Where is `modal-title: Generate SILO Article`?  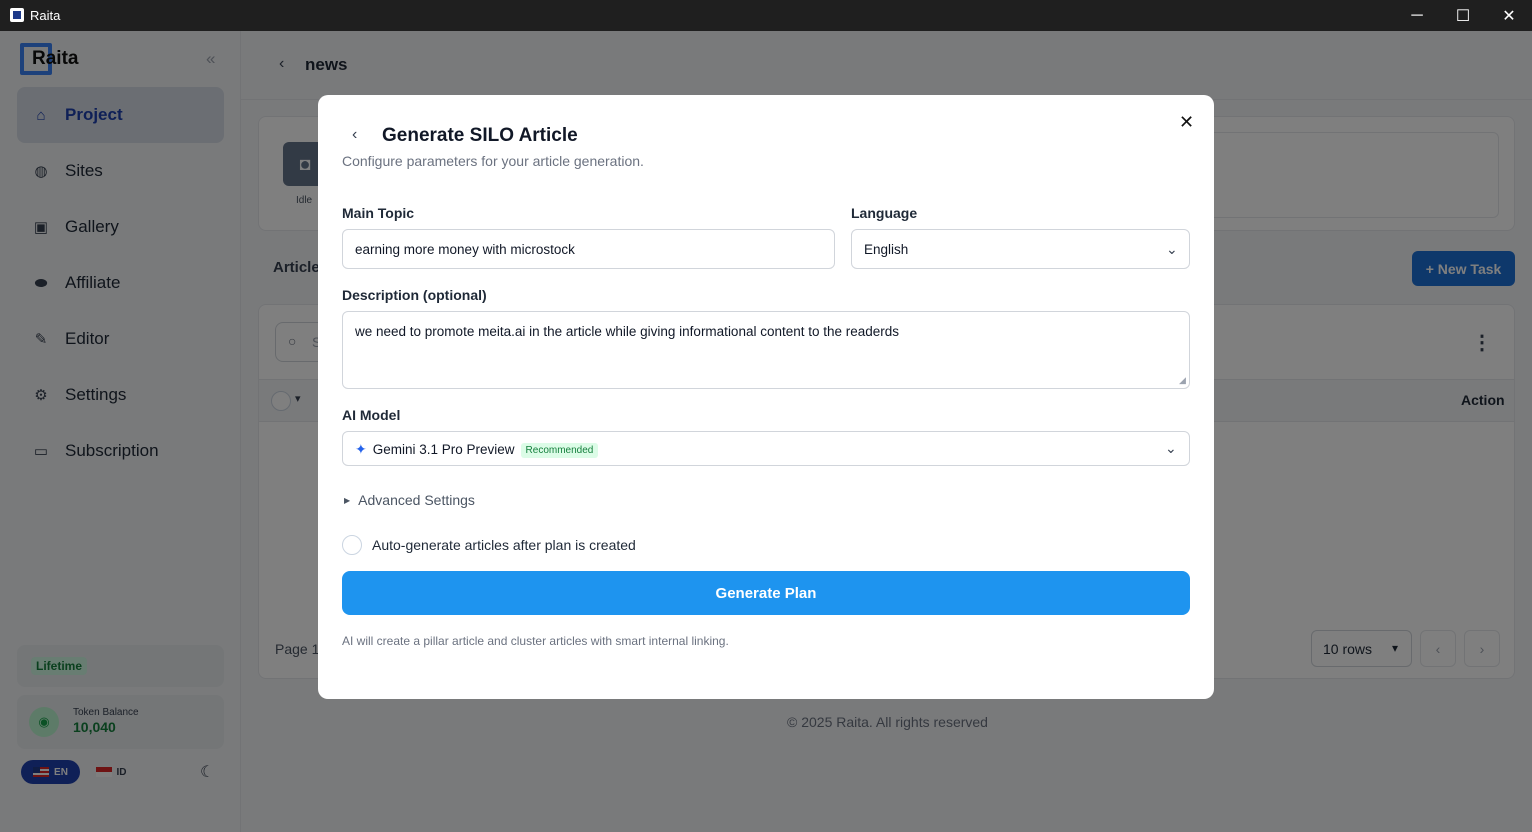
modal-title: Generate SILO Article is located at coordinates (480, 135).